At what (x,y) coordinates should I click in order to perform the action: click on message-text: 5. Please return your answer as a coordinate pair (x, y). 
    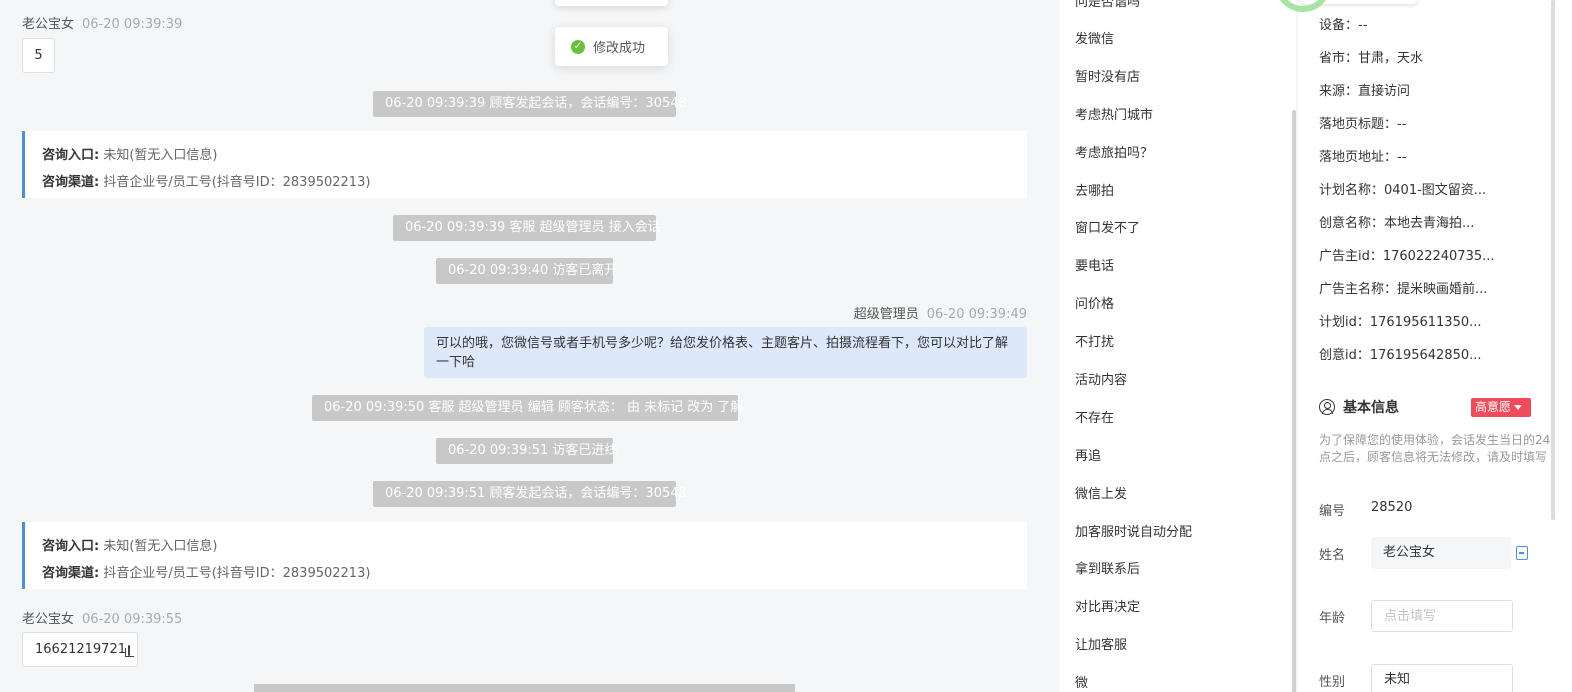
    Looking at the image, I should click on (38, 55).